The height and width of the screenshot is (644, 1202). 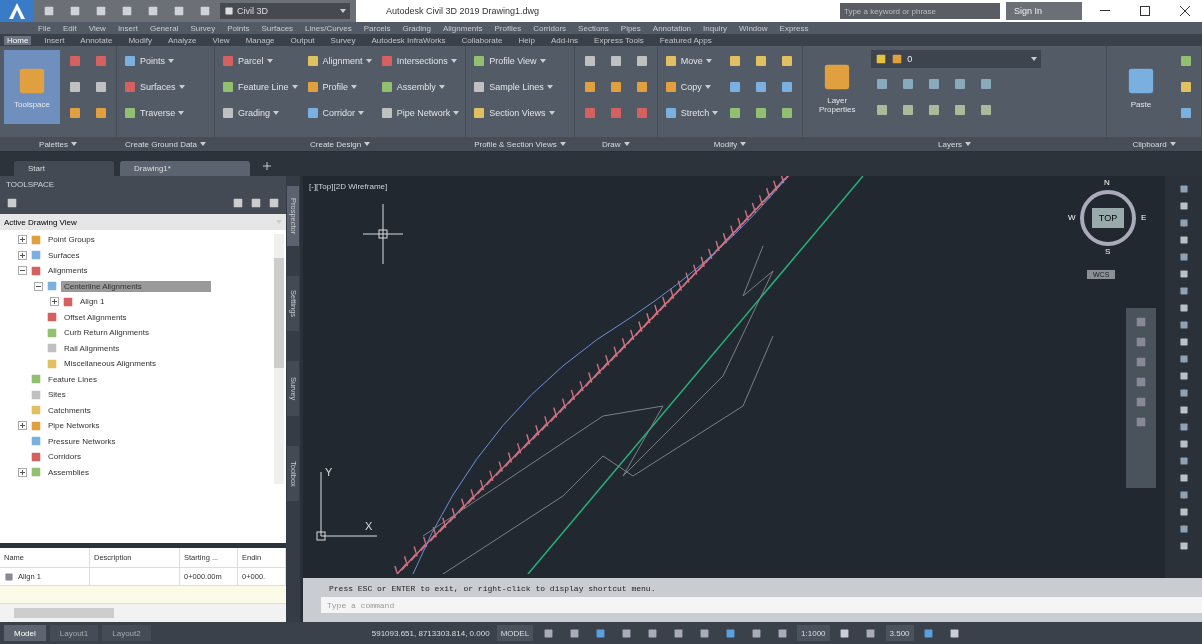 I want to click on ribbon-tab: Manage, so click(x=260, y=40).